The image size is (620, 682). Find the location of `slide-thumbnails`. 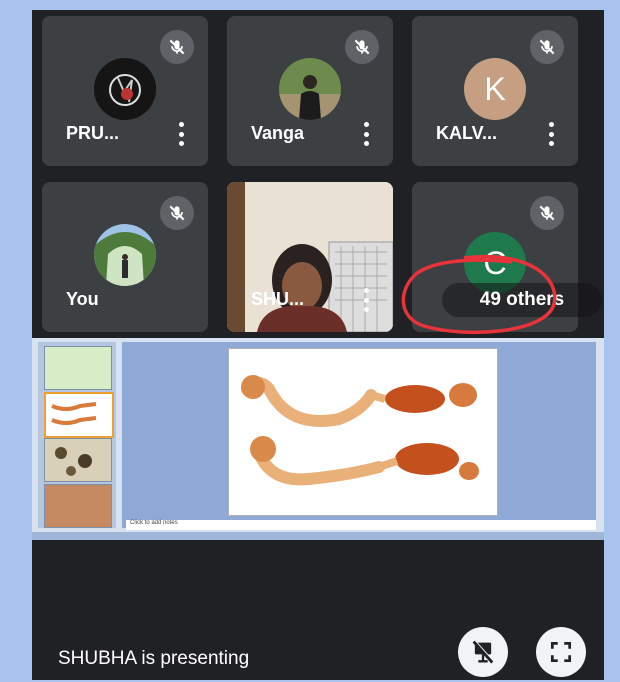

slide-thumbnails is located at coordinates (77, 435).